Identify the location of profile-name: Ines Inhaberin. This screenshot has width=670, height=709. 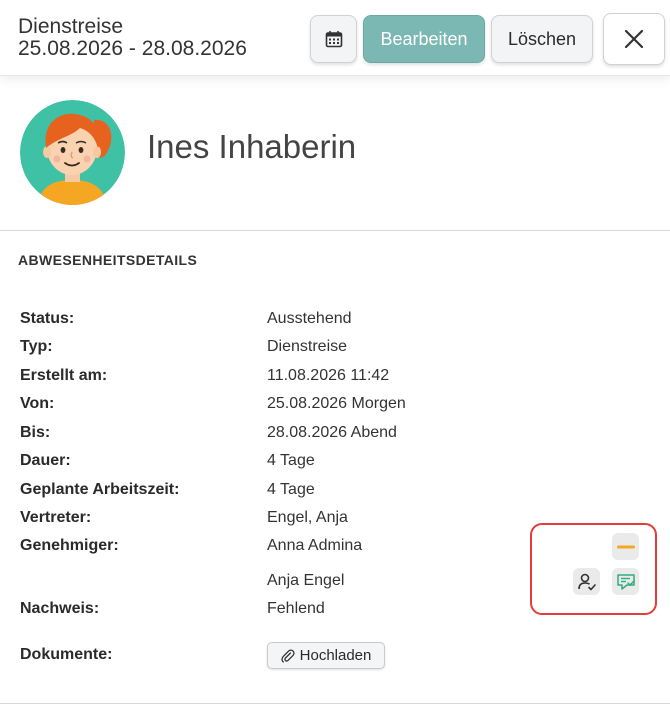
(252, 146).